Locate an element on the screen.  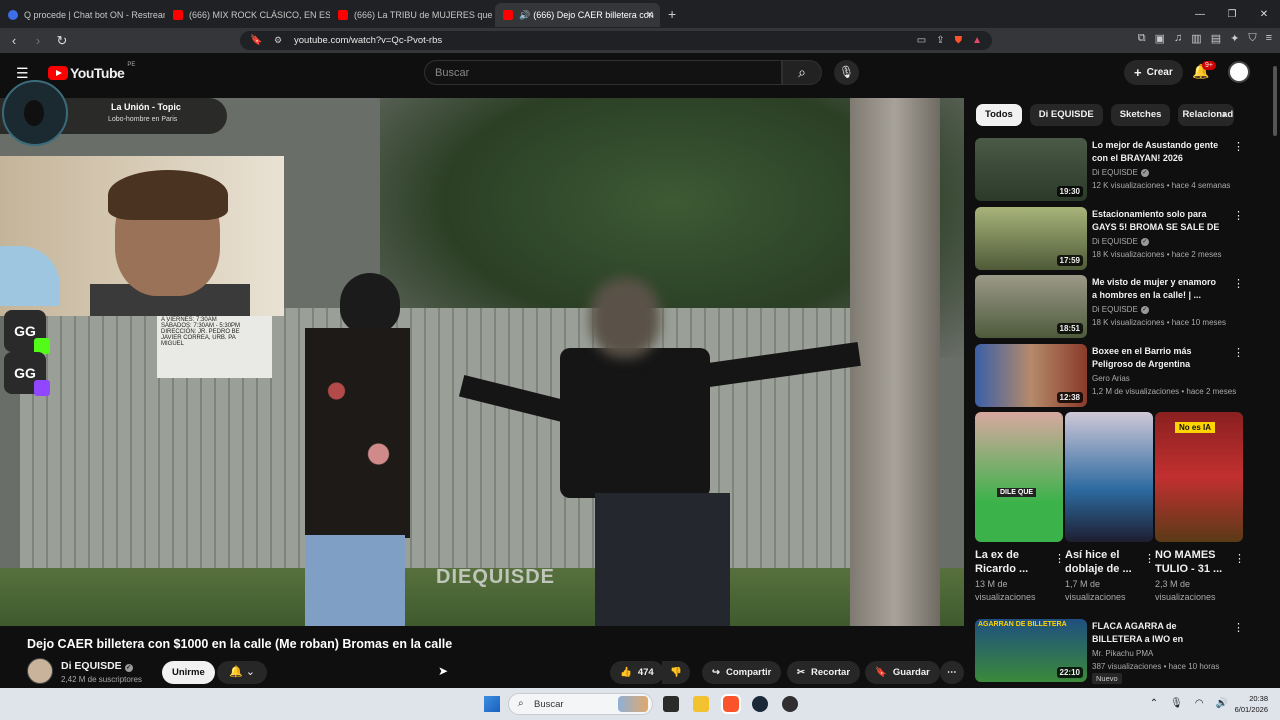
share-button: ↪ Compartir is located at coordinates (742, 672).